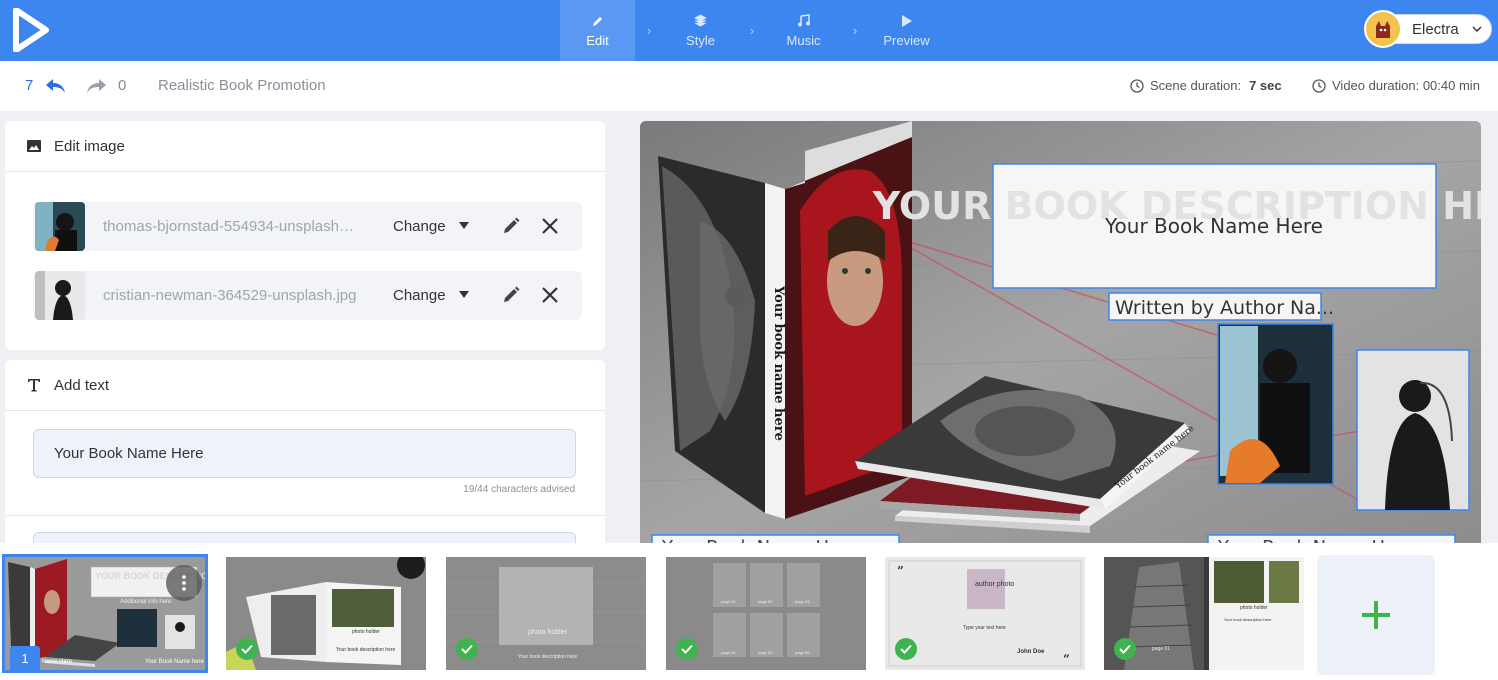 The height and width of the screenshot is (680, 1498). Describe the element at coordinates (366, 650) in the screenshot. I see `scene-2-description: Your book description here` at that location.